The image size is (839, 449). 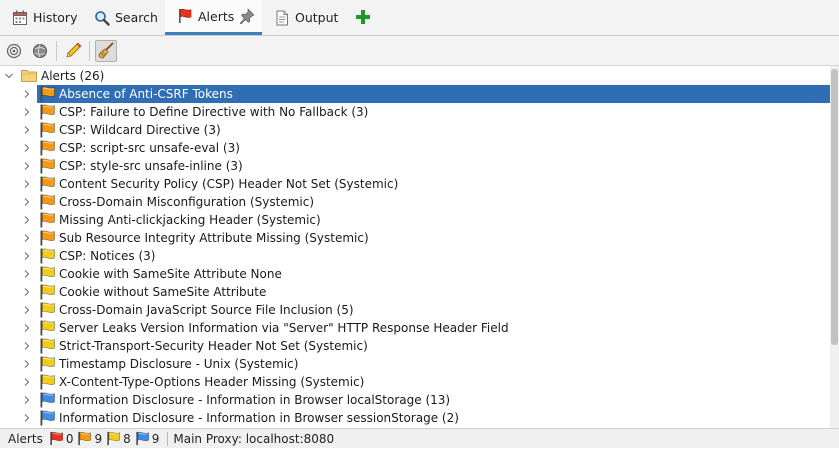 What do you see at coordinates (25, 438) in the screenshot?
I see `footer-alerts-label: Alerts` at bounding box center [25, 438].